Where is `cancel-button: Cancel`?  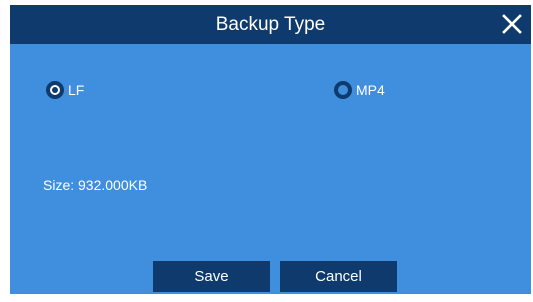
cancel-button: Cancel is located at coordinates (338, 276).